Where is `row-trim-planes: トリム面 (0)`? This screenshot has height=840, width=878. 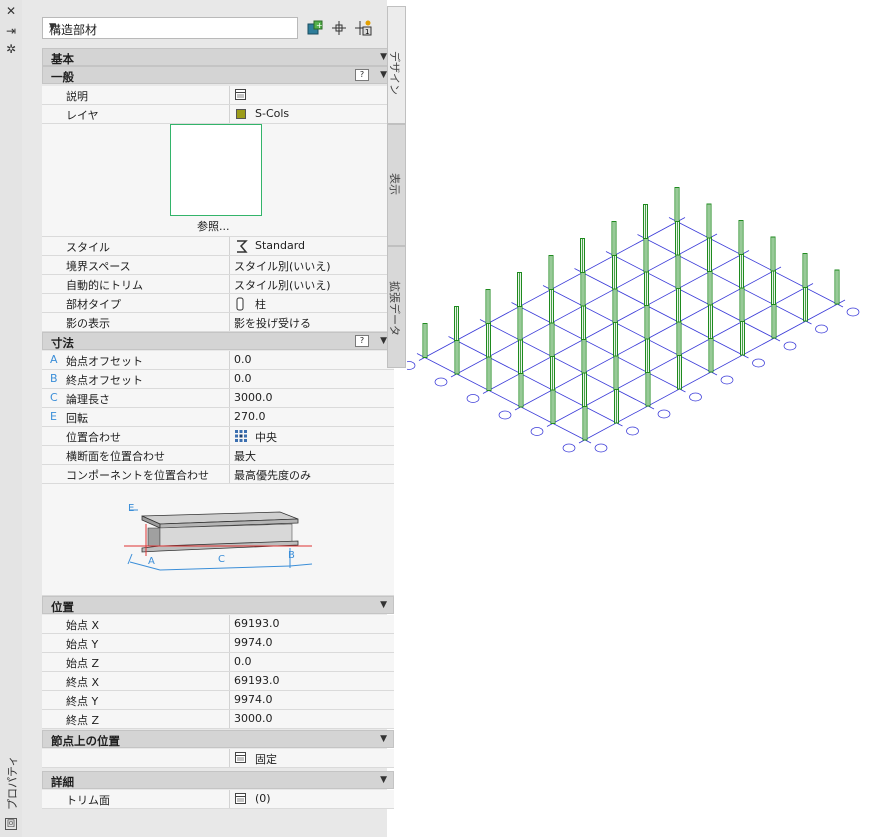 row-trim-planes: トリム面 (0) is located at coordinates (218, 799).